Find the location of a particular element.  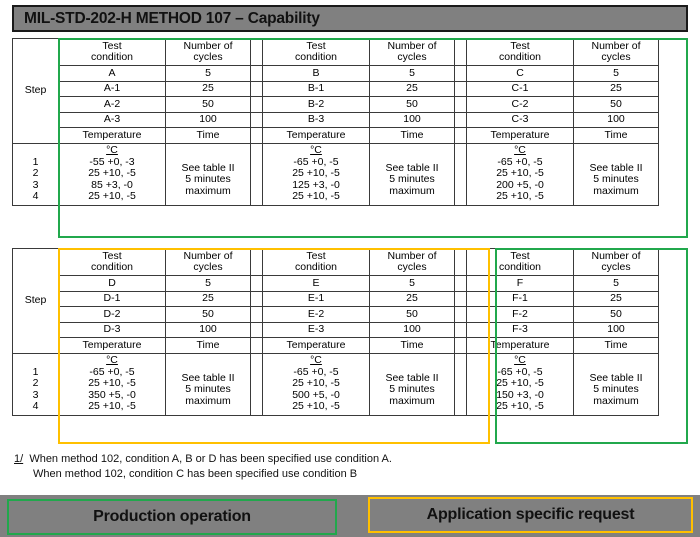

test-condition-header-section-d: Test condition is located at coordinates (112, 262).